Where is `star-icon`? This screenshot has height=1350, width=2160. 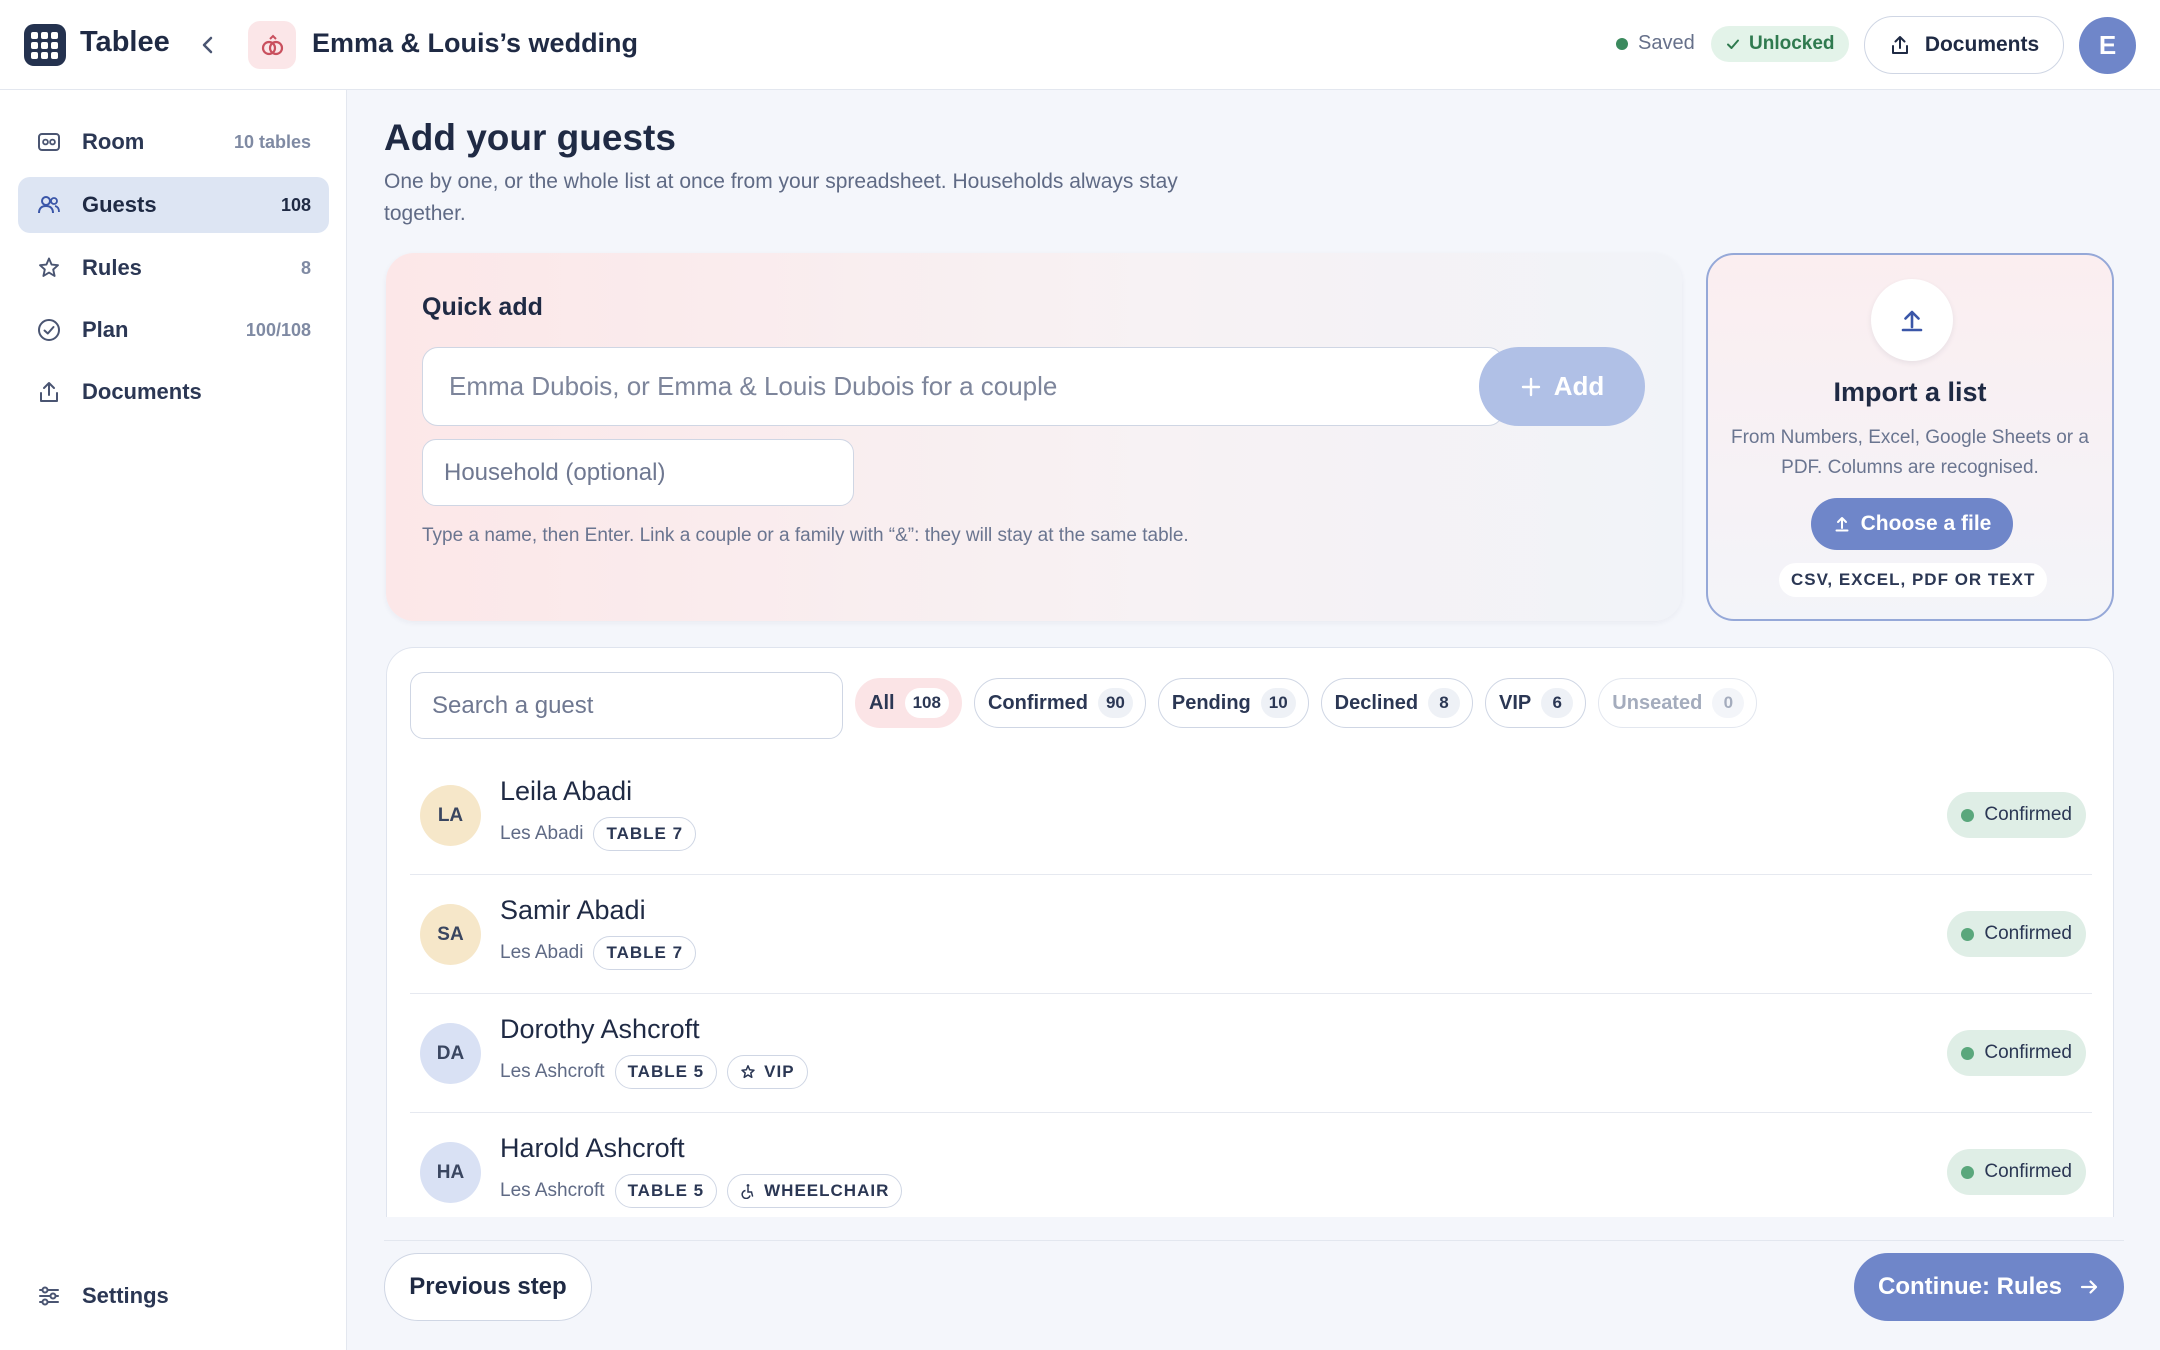
star-icon is located at coordinates (748, 1072).